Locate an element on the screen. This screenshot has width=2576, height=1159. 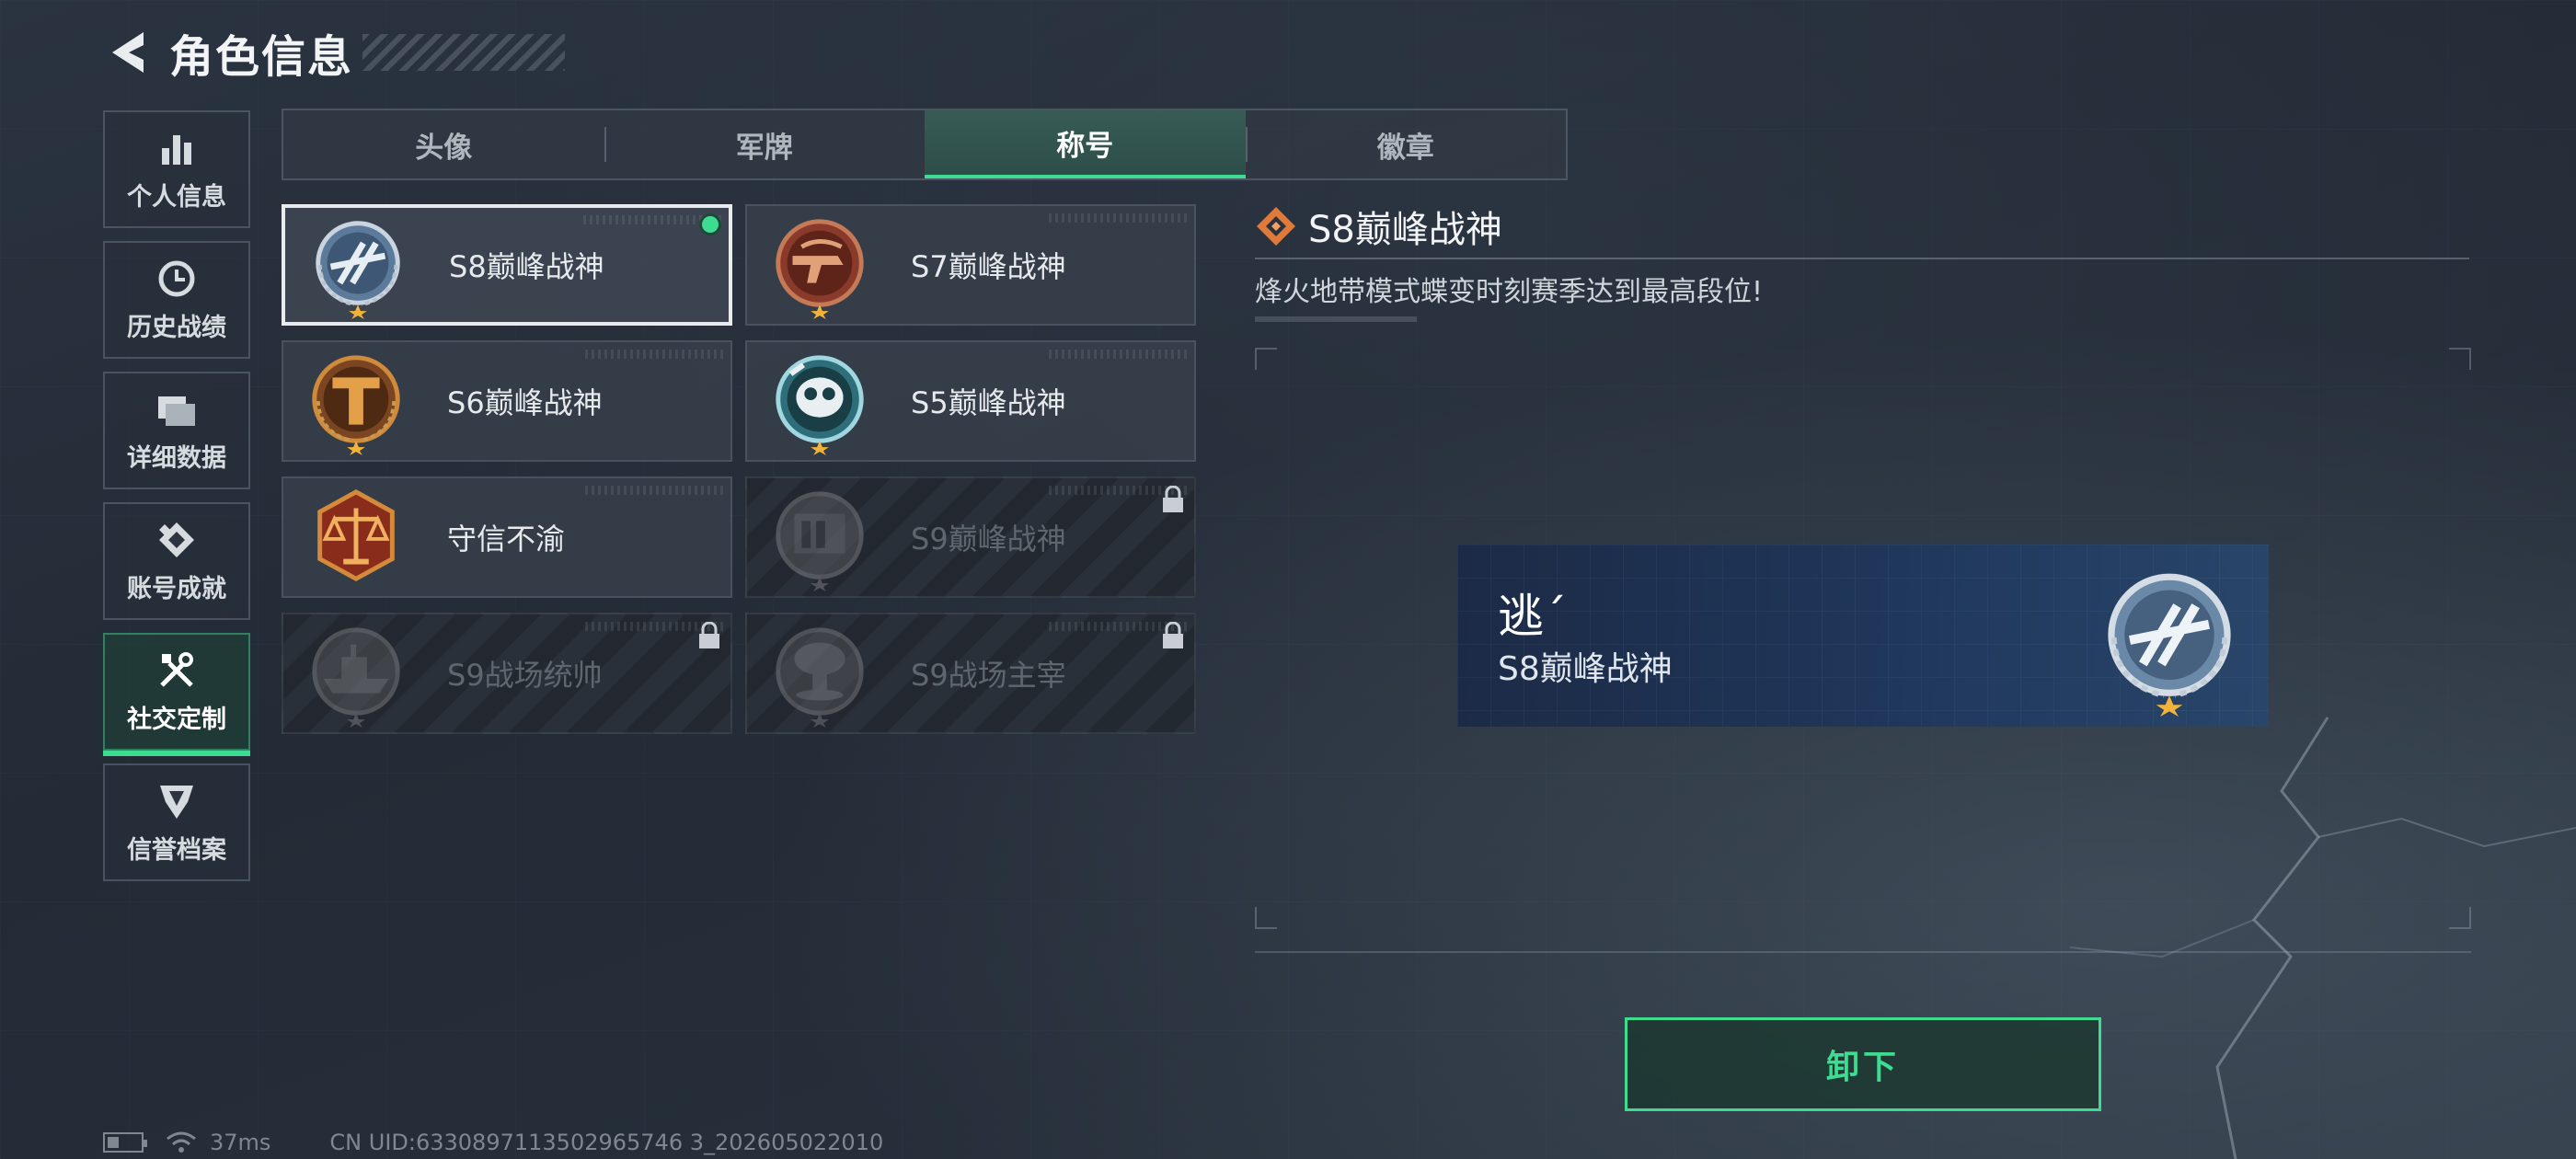
category-tabs: 头像 军牌 称号 徽章 is located at coordinates (925, 144).